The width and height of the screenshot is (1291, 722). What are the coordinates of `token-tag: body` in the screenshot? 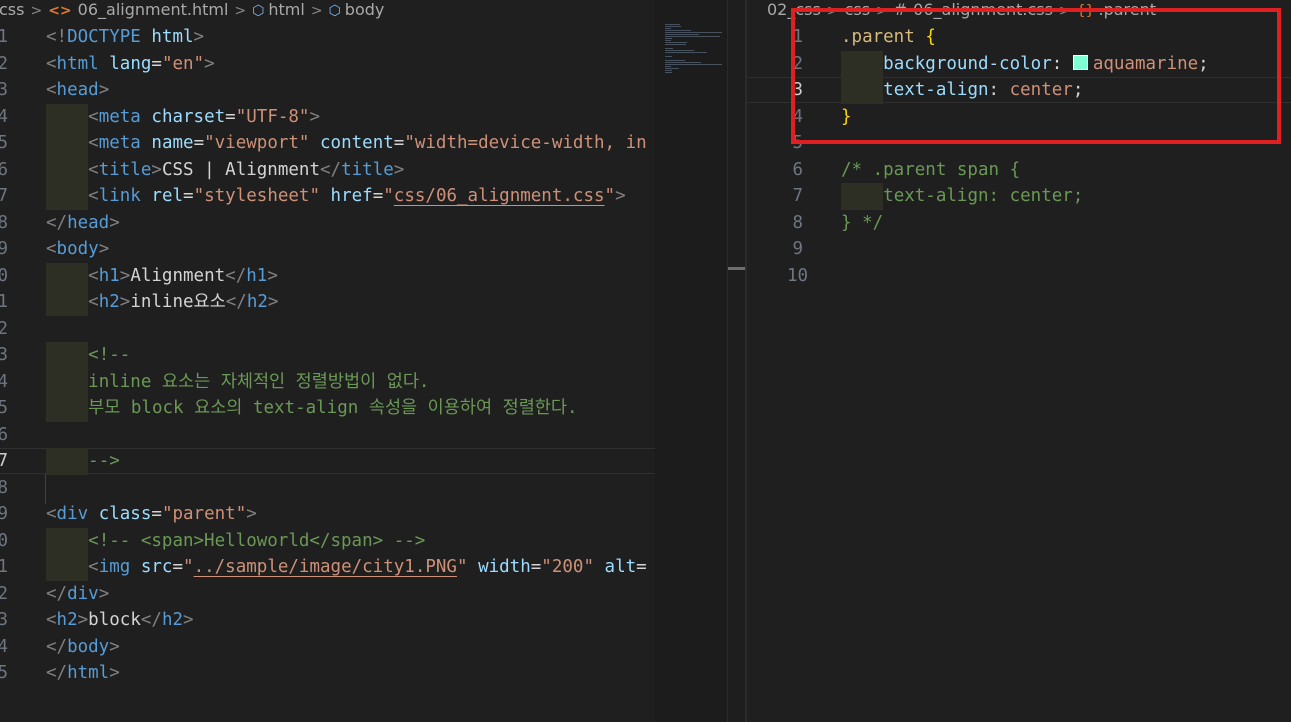 It's located at (88, 646).